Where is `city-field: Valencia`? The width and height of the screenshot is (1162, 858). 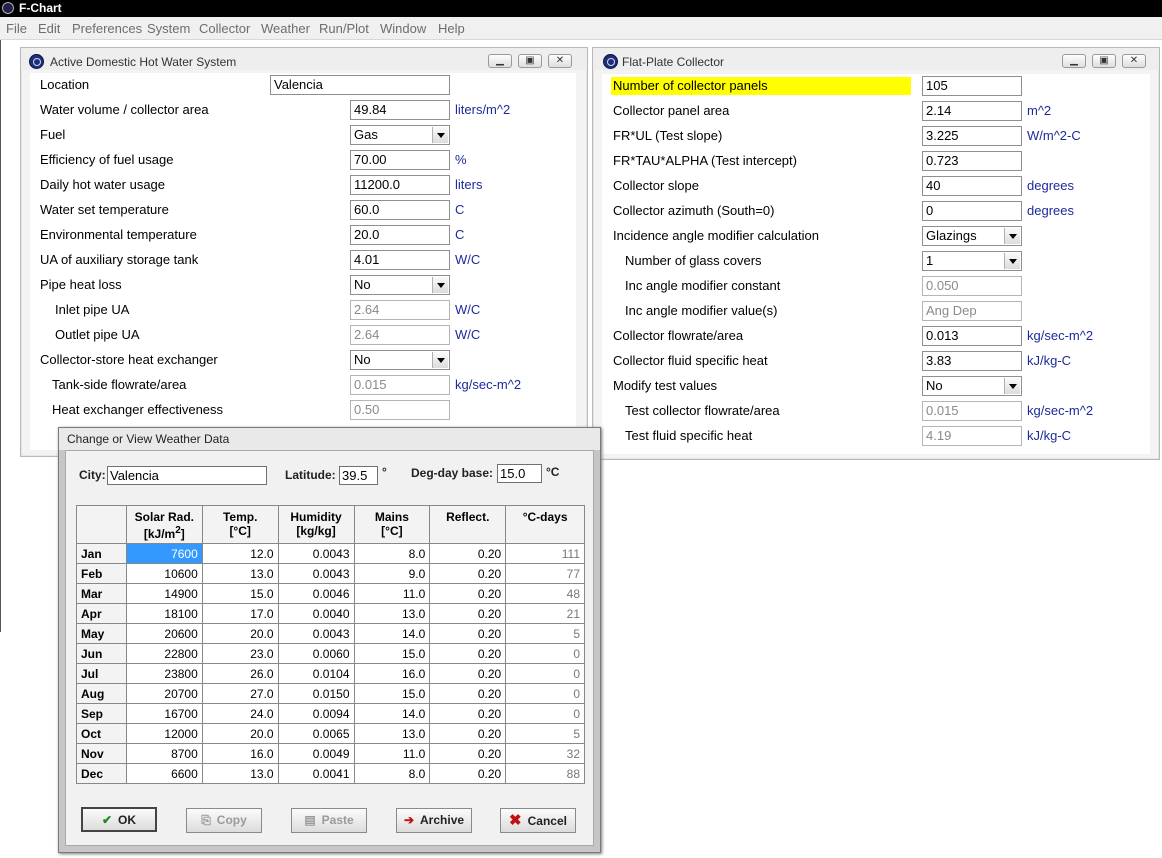
city-field: Valencia is located at coordinates (187, 475).